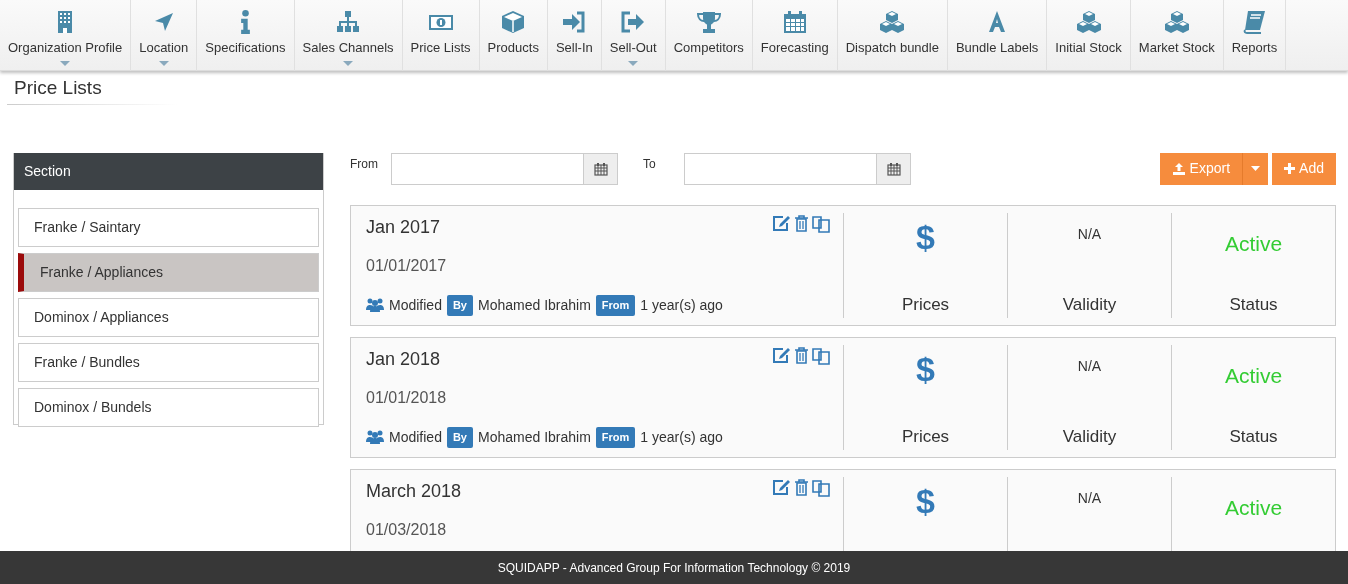 Image resolution: width=1348 pixels, height=584 pixels. I want to click on card-title: March 2018, so click(414, 491).